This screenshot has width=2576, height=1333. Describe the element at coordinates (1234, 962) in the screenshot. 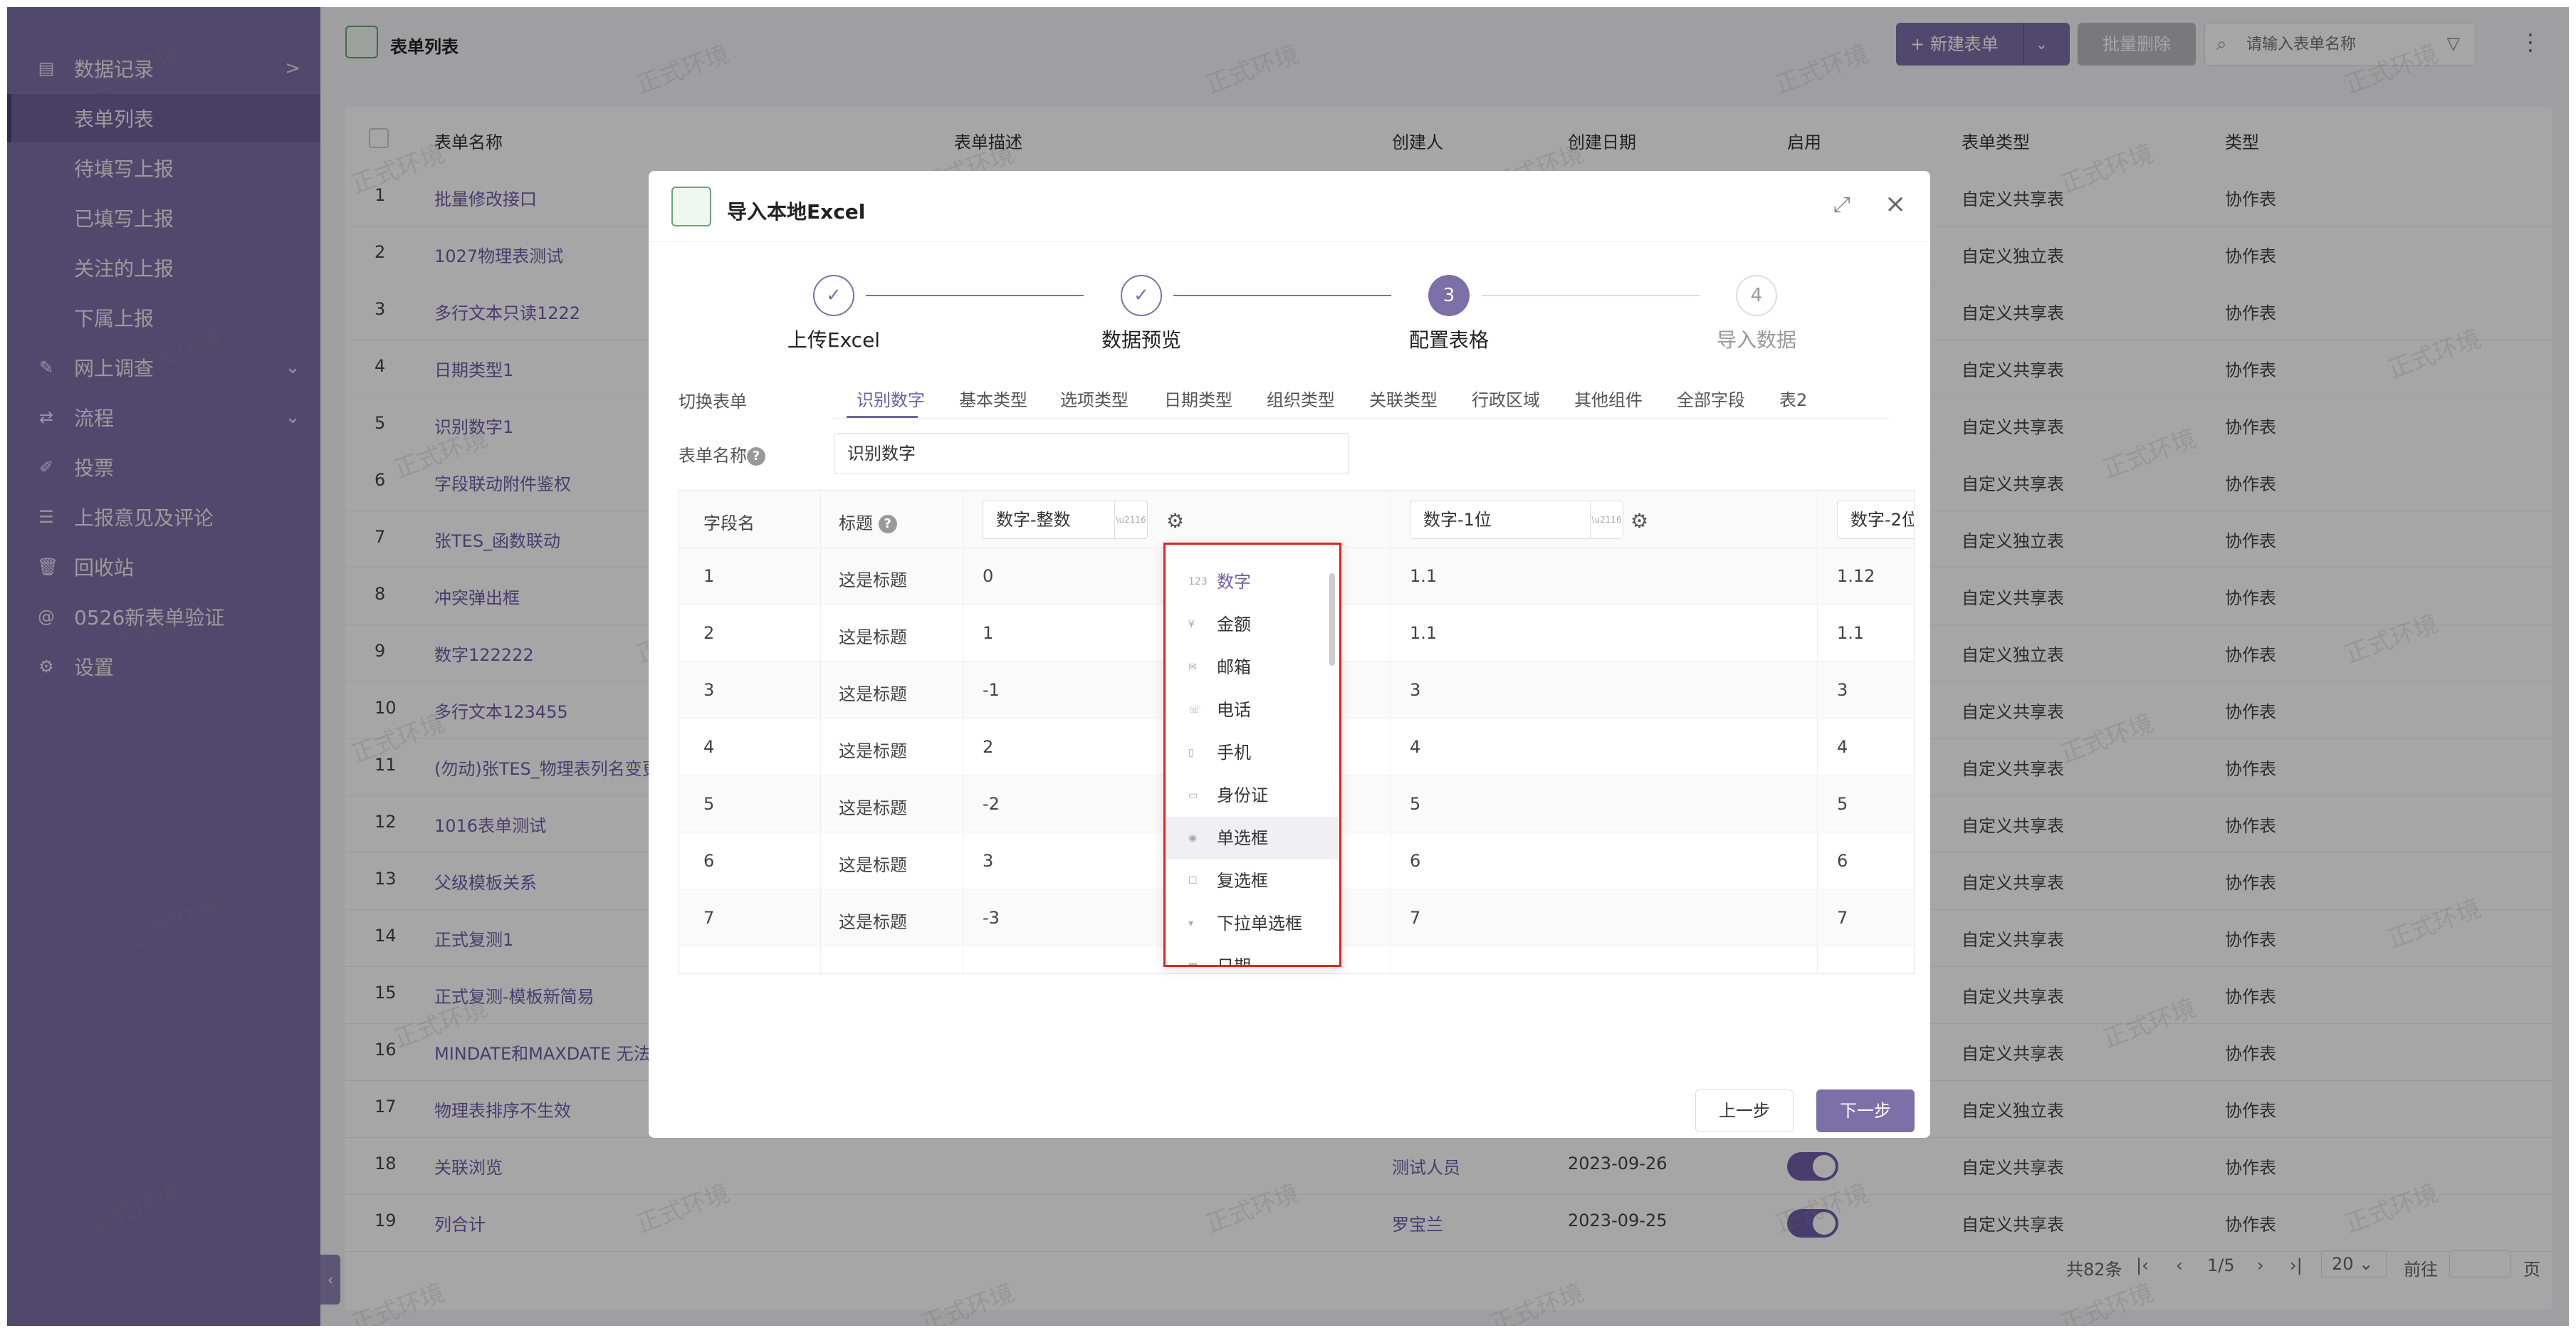

I see `dropdown-option-label: 日期` at that location.